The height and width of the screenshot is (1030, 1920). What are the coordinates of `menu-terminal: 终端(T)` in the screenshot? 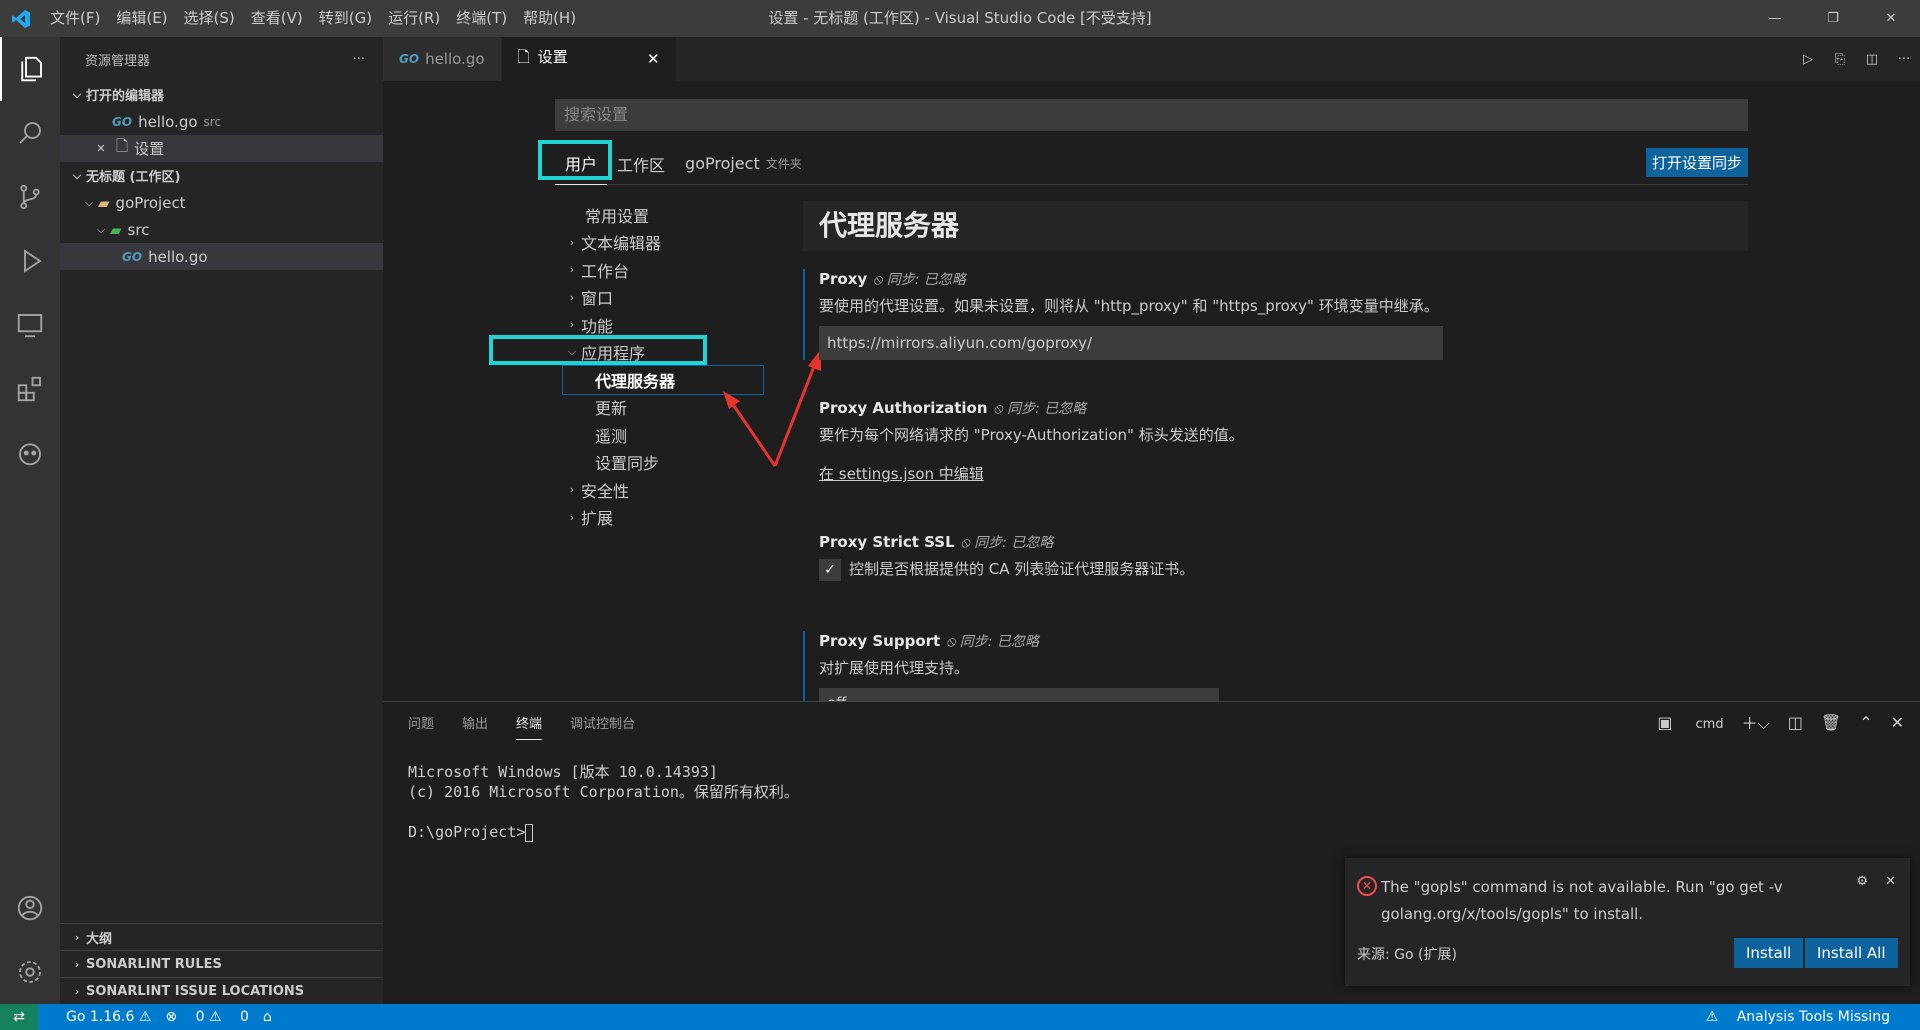 It's located at (481, 18).